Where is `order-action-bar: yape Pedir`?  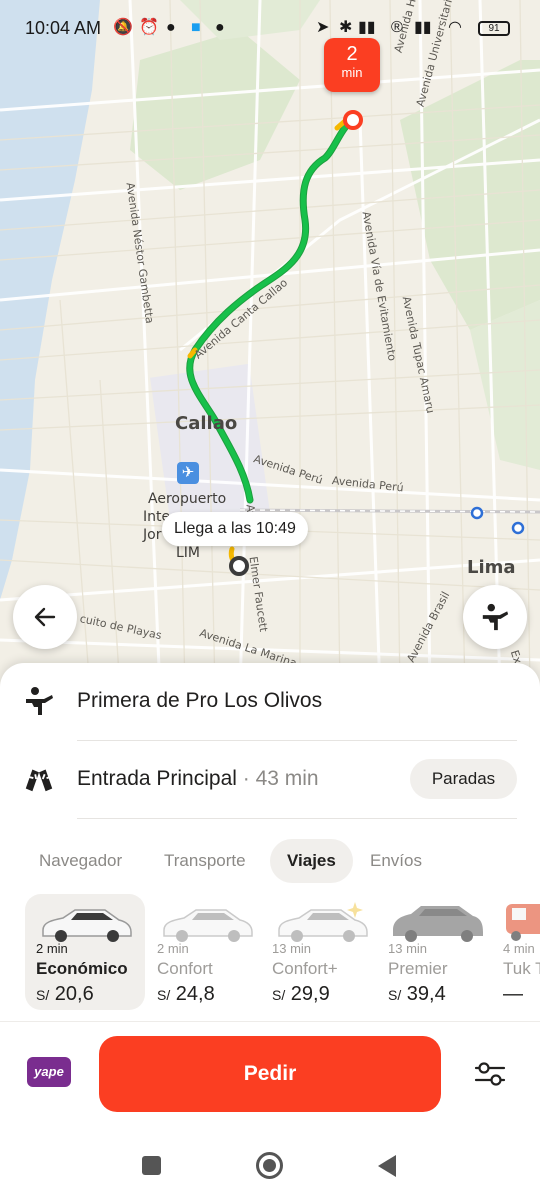
order-action-bar: yape Pedir is located at coordinates (270, 1073).